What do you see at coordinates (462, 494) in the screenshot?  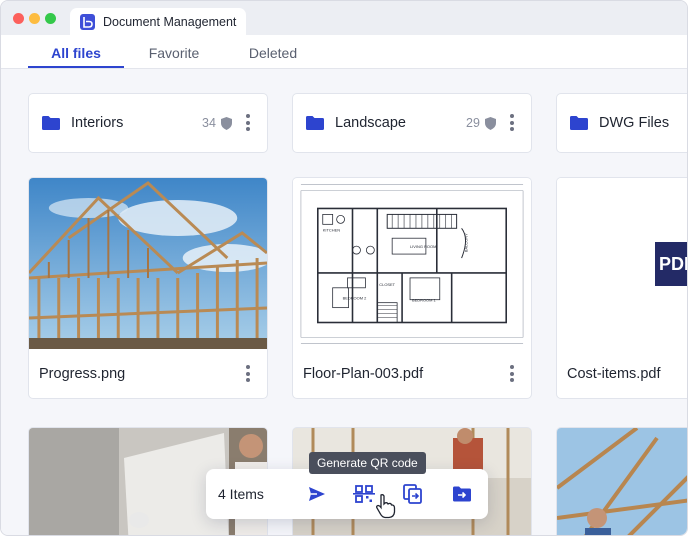 I see `move-to-folder-icon` at bounding box center [462, 494].